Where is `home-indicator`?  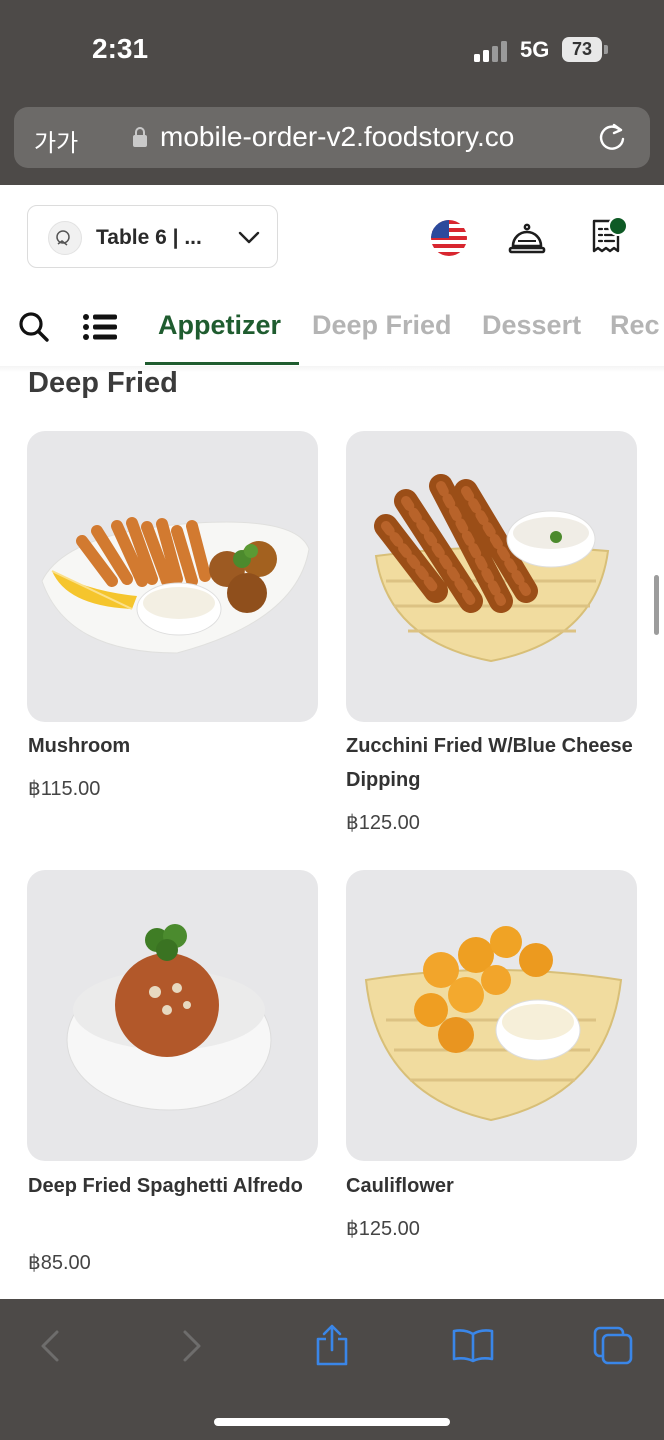
home-indicator is located at coordinates (332, 1422).